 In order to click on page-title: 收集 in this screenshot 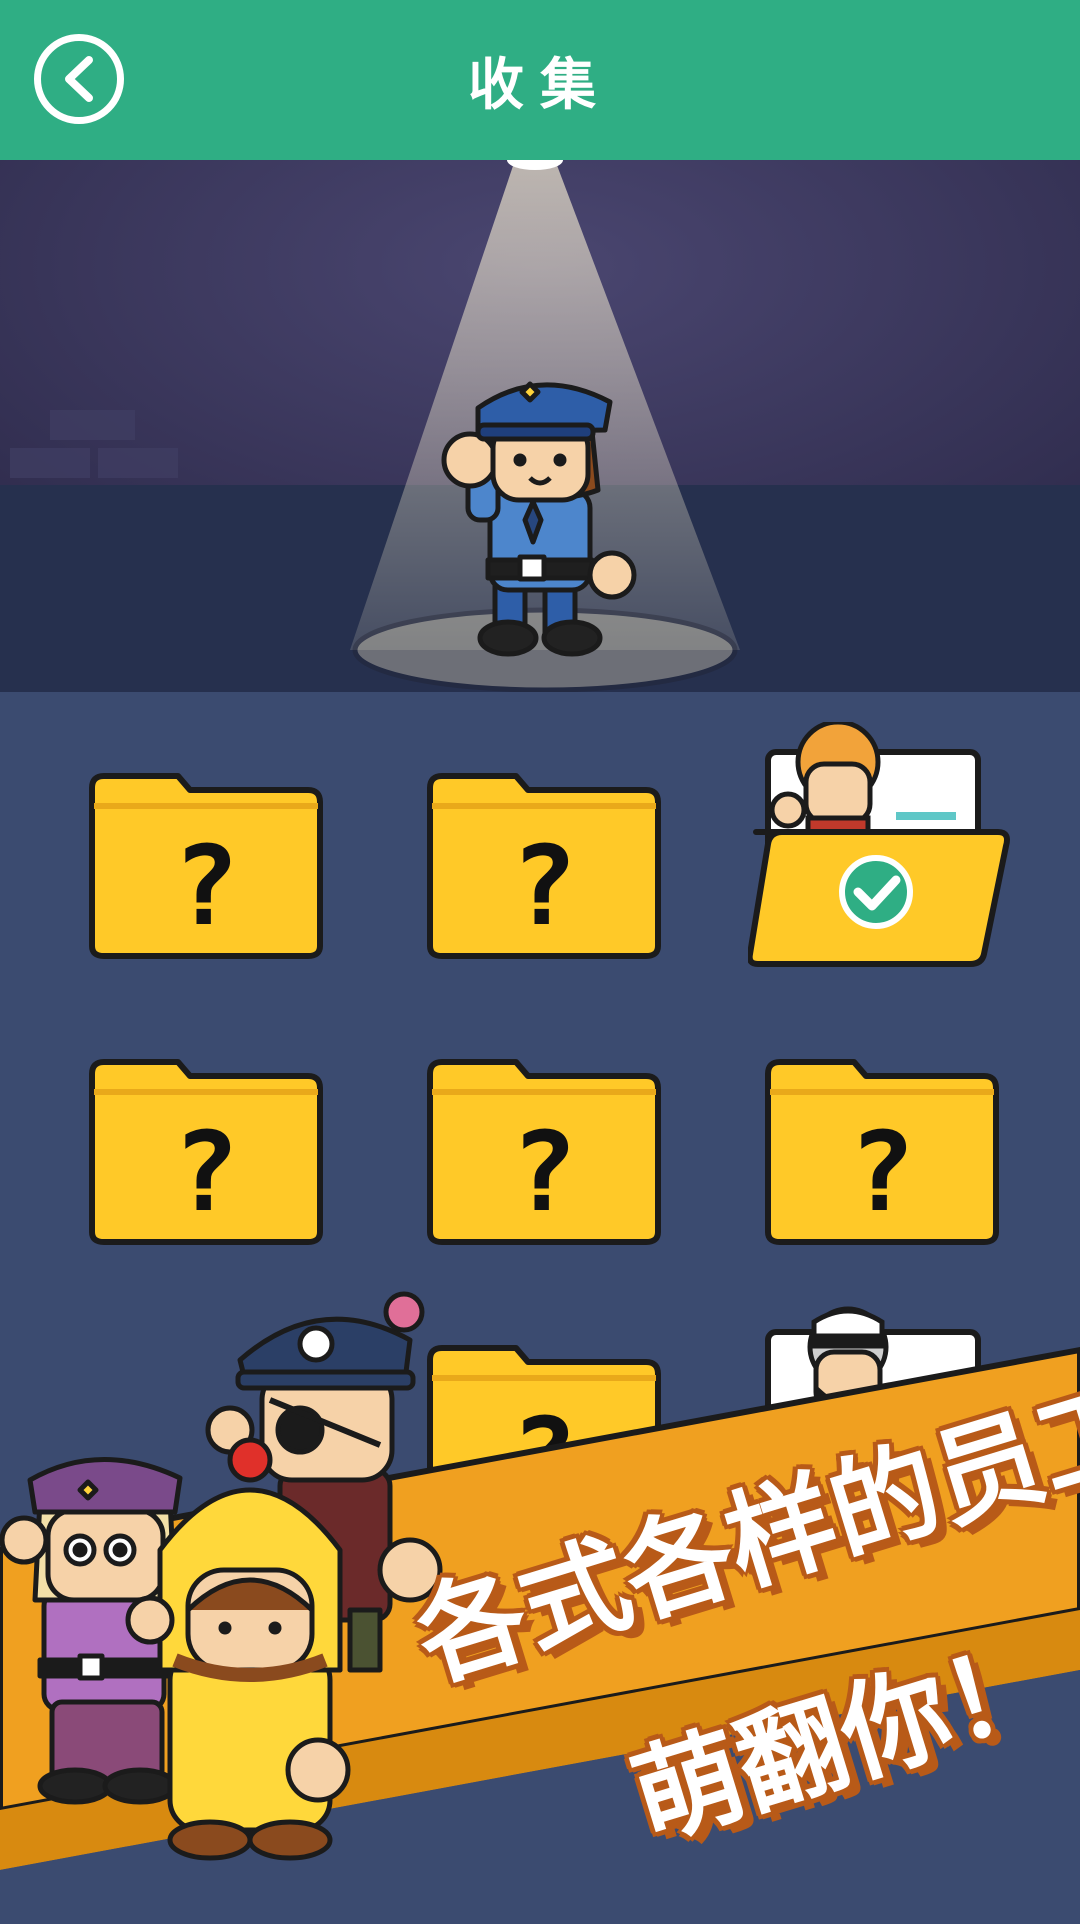, I will do `click(540, 85)`.